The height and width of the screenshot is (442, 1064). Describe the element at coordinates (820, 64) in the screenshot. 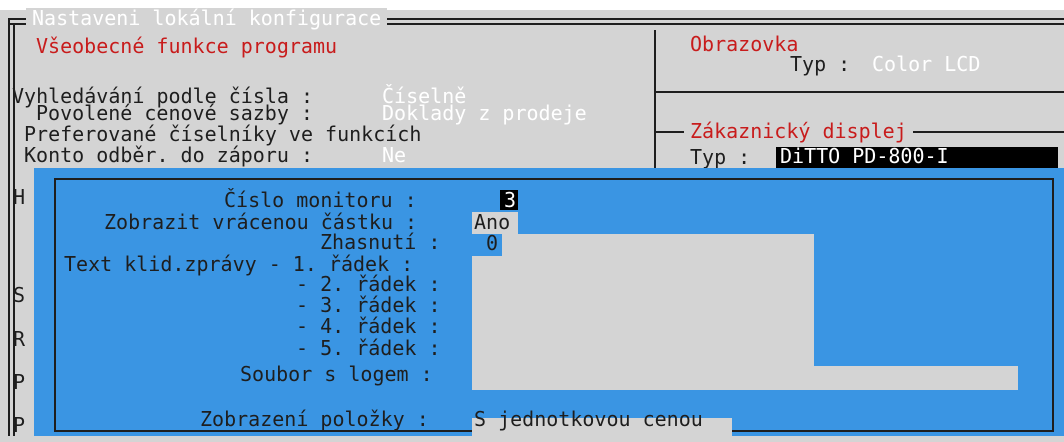

I see `screen-type-label: Typ :` at that location.